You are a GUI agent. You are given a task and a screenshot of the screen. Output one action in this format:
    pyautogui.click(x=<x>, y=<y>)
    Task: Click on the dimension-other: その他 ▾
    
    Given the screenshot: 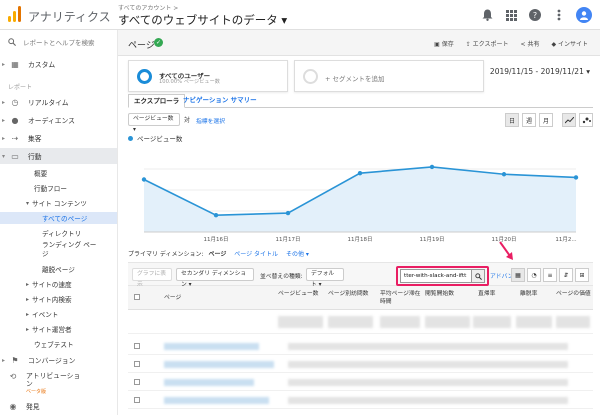 What is the action you would take?
    pyautogui.click(x=297, y=254)
    